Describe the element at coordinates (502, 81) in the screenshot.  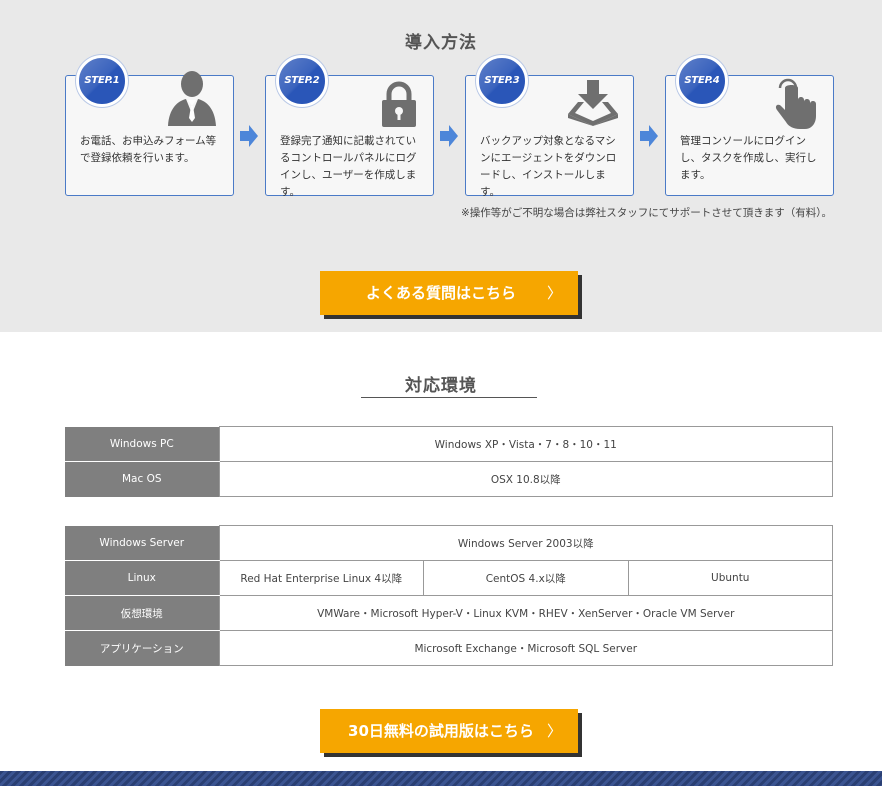
I see `step-badge-3: STEP.3` at that location.